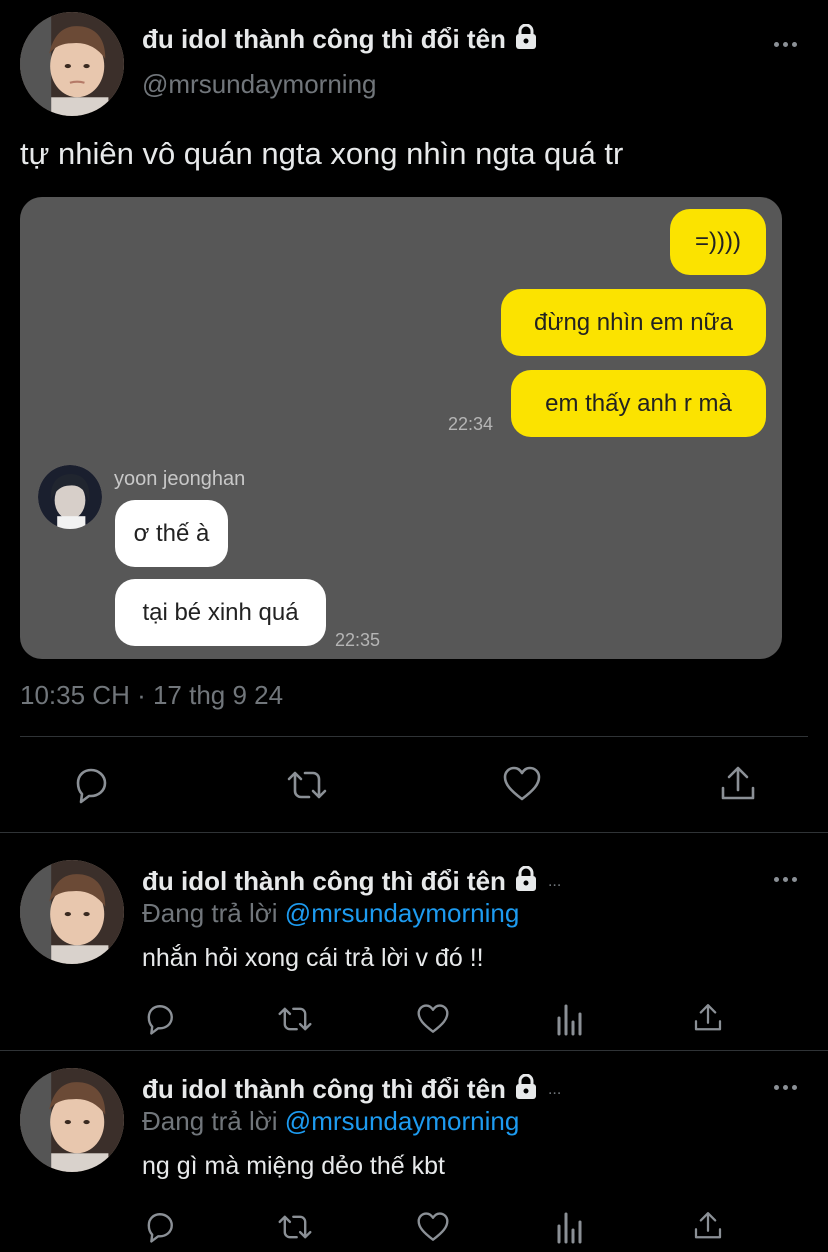 This screenshot has height=1252, width=828. What do you see at coordinates (72, 64) in the screenshot?
I see `author-avatar` at bounding box center [72, 64].